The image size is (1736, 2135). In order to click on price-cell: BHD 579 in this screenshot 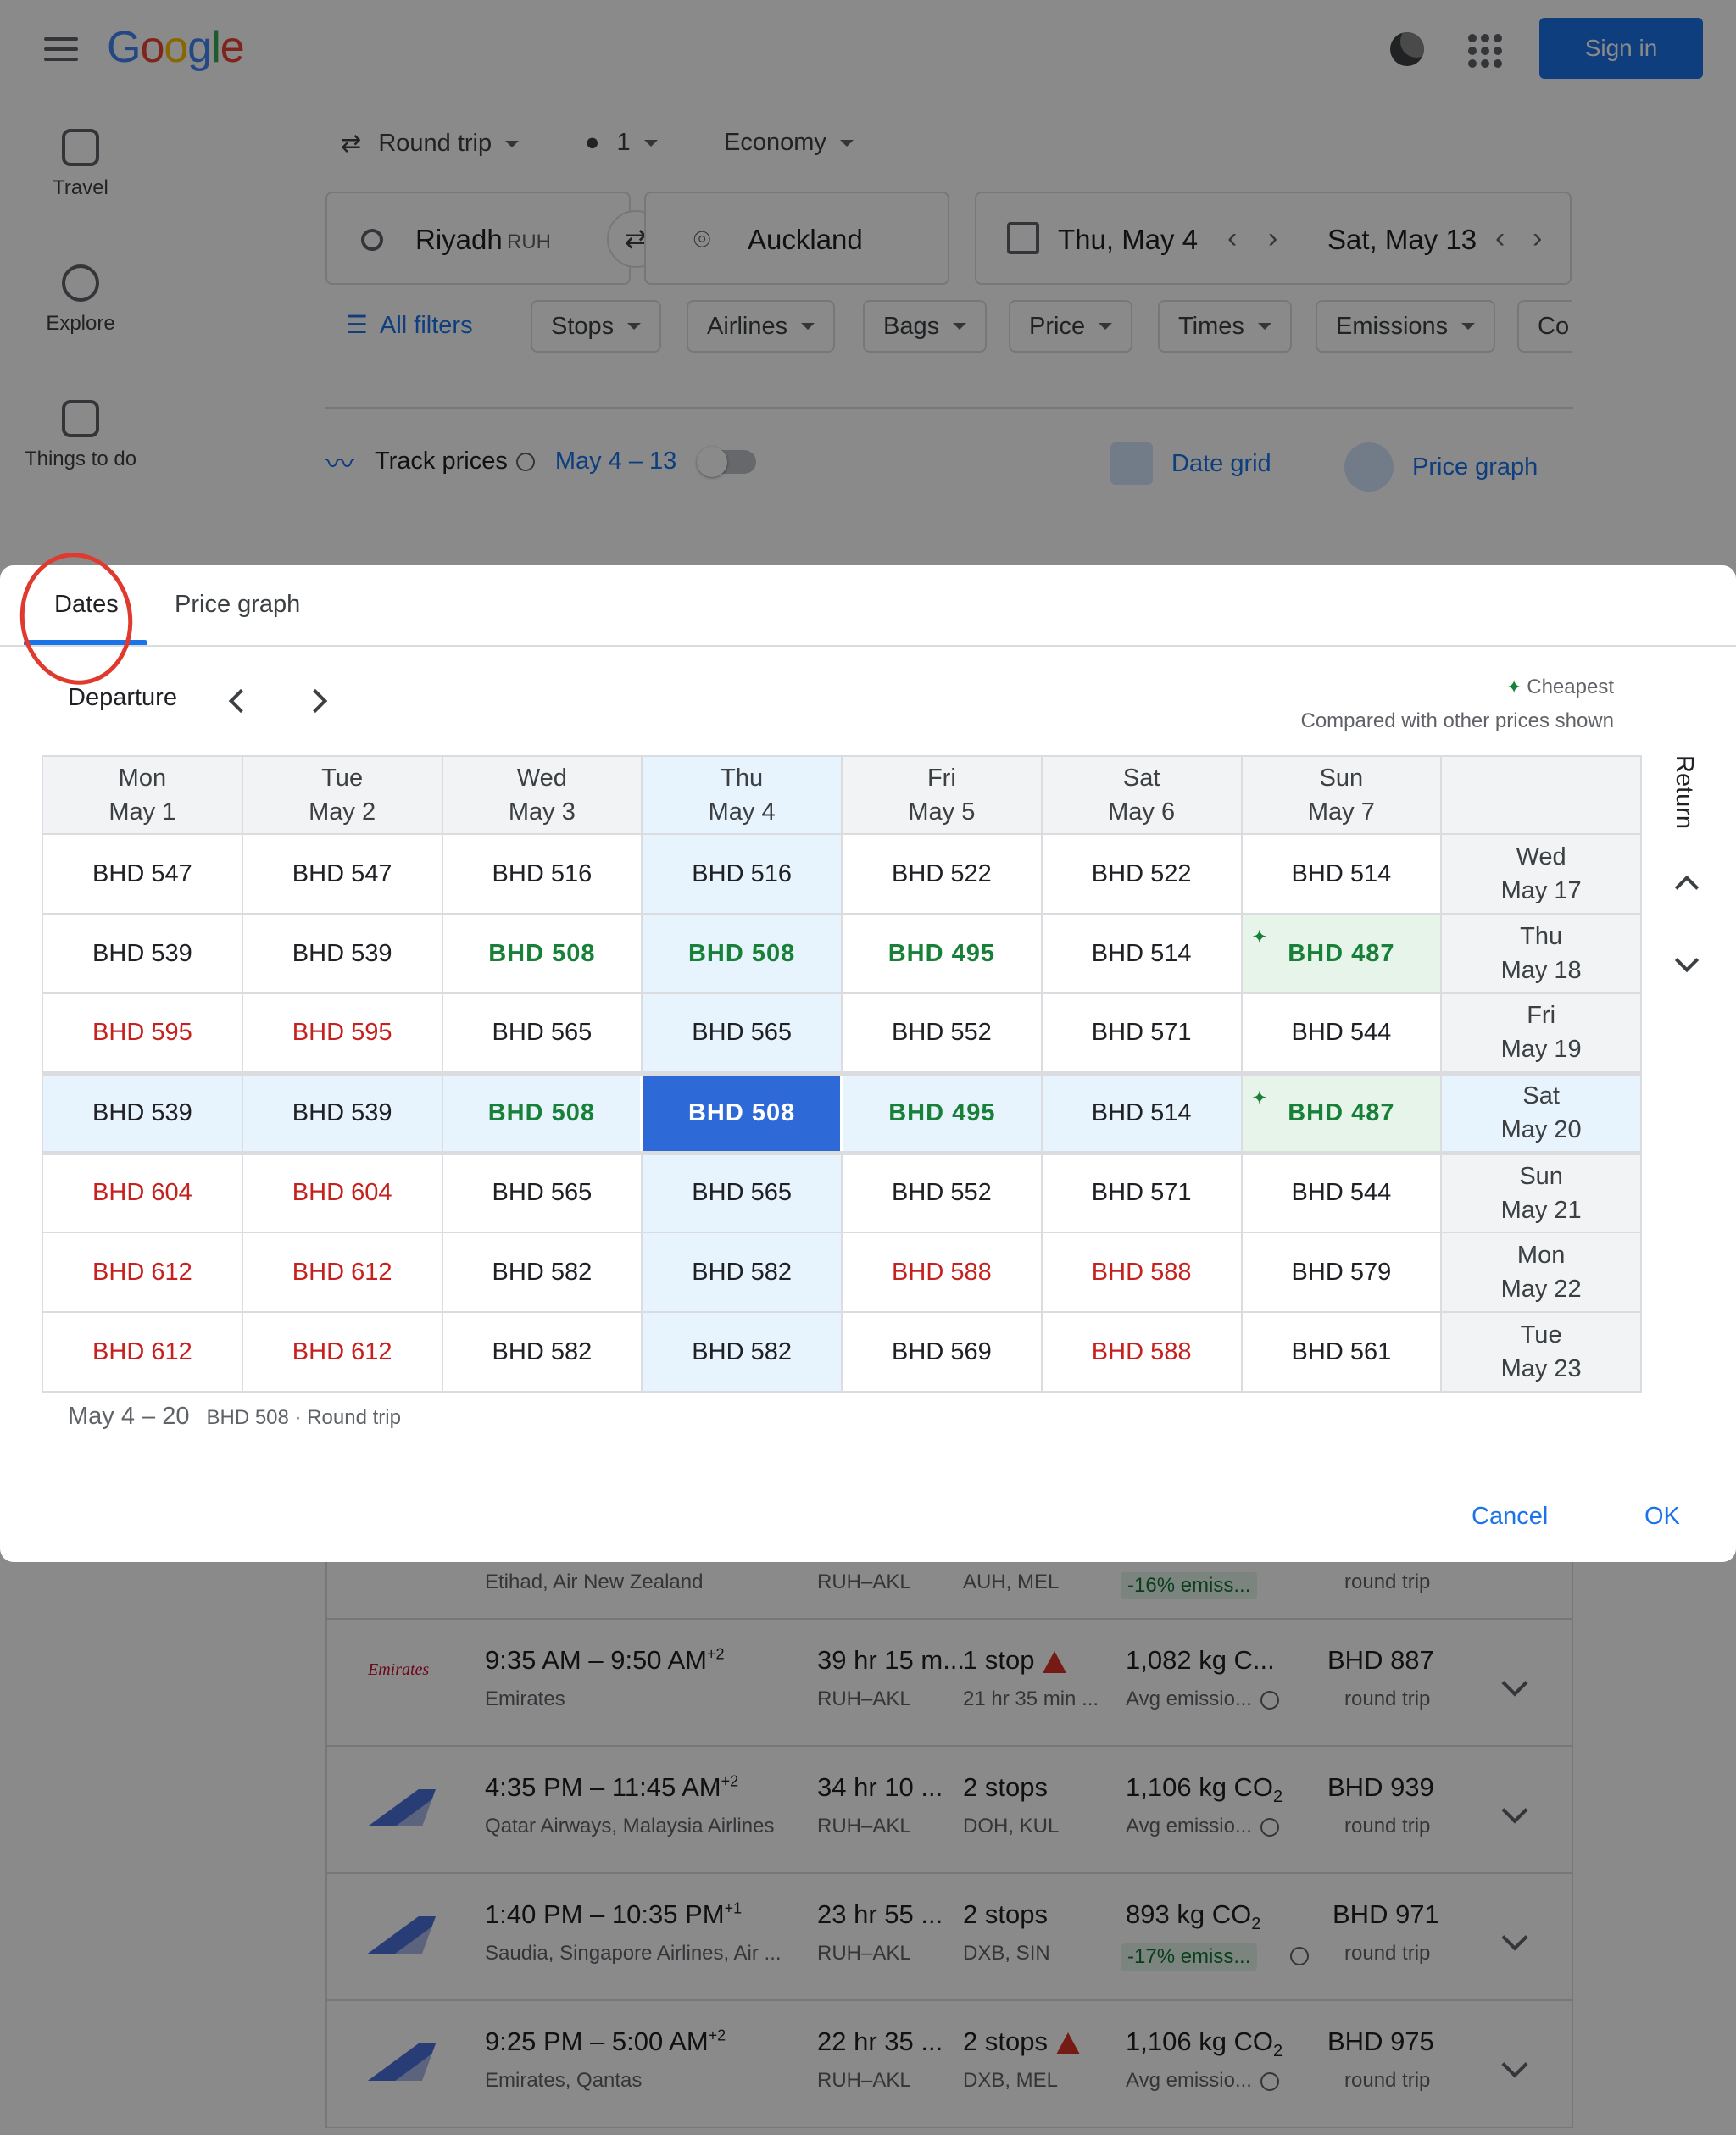, I will do `click(1341, 1272)`.